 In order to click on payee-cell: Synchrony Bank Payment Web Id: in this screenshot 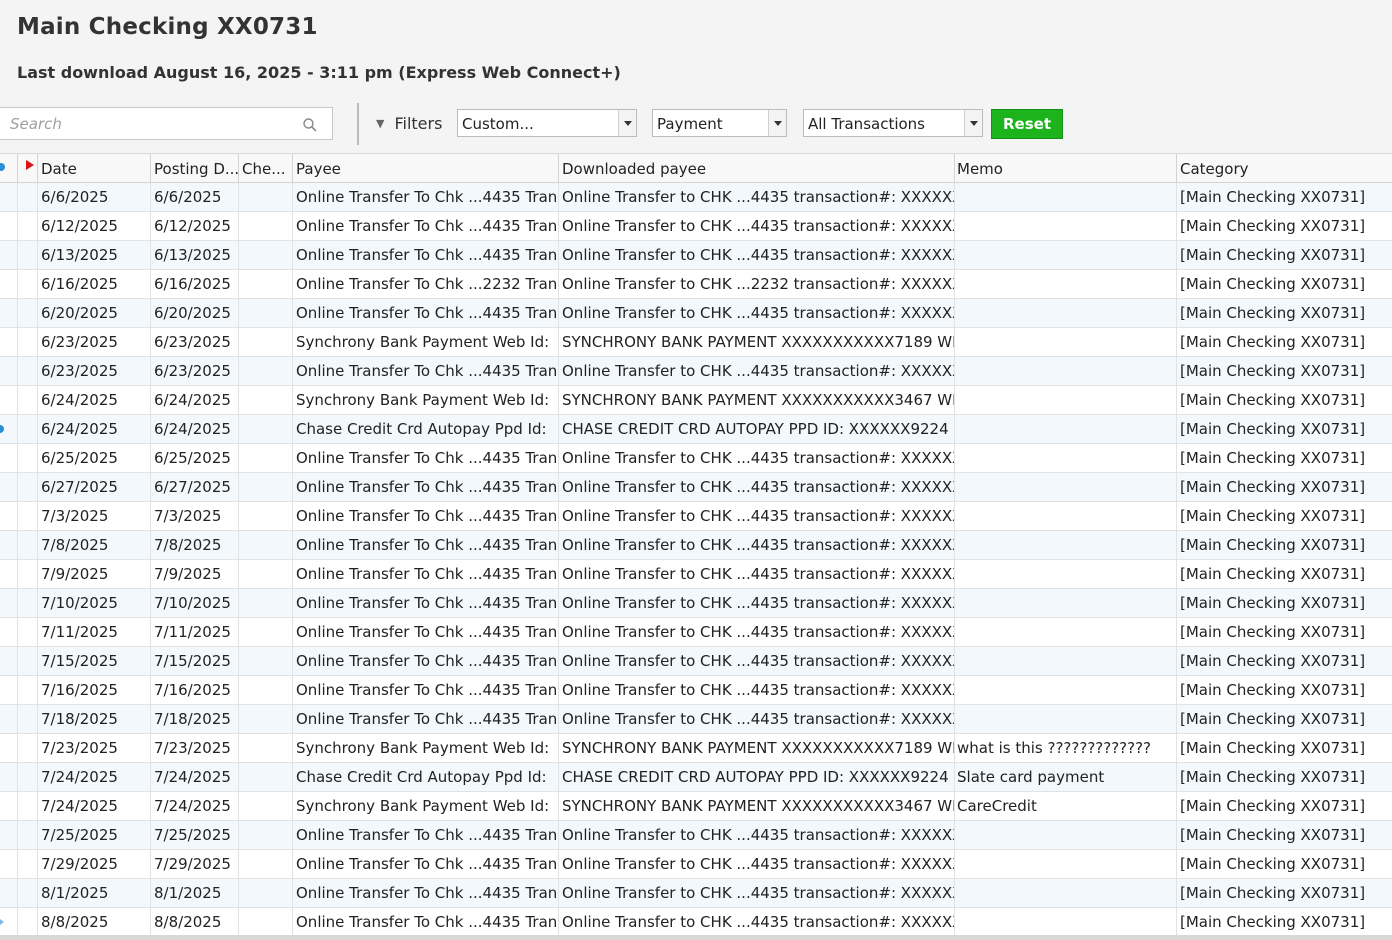, I will do `click(426, 400)`.